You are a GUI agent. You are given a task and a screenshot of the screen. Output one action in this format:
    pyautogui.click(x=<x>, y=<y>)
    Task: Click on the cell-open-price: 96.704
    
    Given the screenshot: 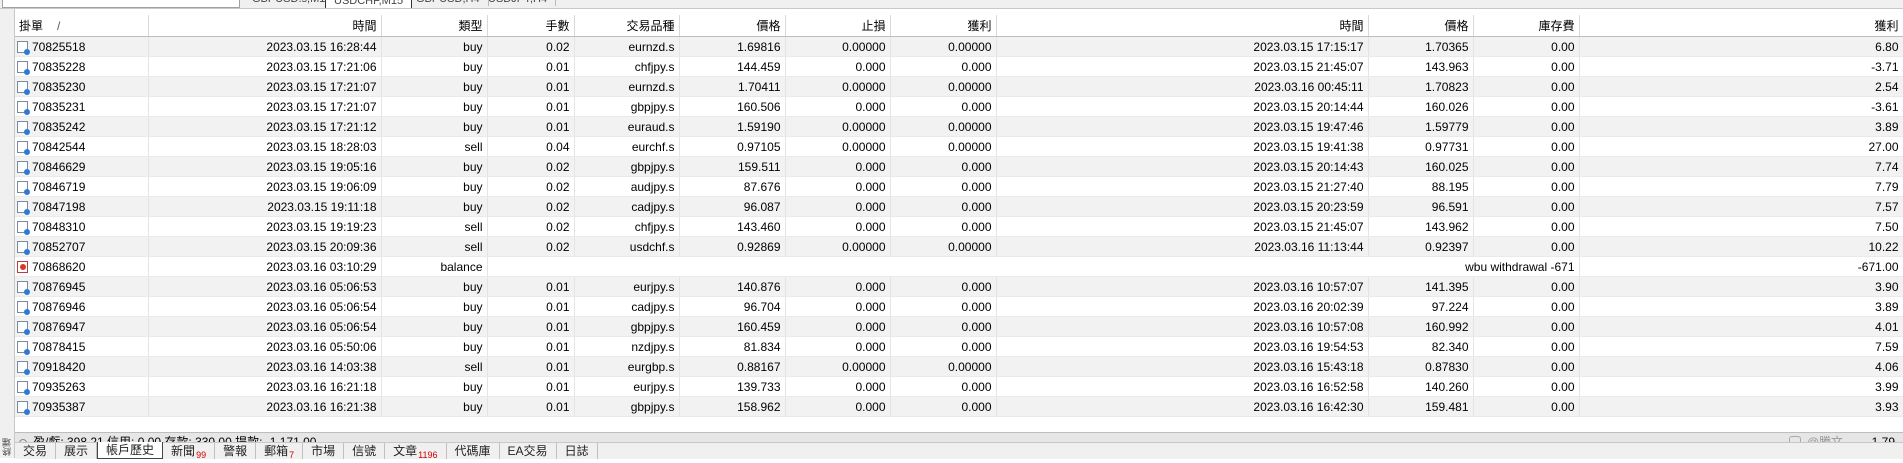 What is the action you would take?
    pyautogui.click(x=732, y=306)
    